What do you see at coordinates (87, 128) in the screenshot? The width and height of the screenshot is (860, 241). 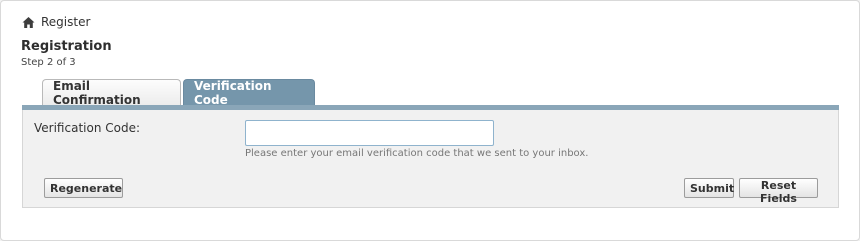 I see `verification-code-label: Verification Code:` at bounding box center [87, 128].